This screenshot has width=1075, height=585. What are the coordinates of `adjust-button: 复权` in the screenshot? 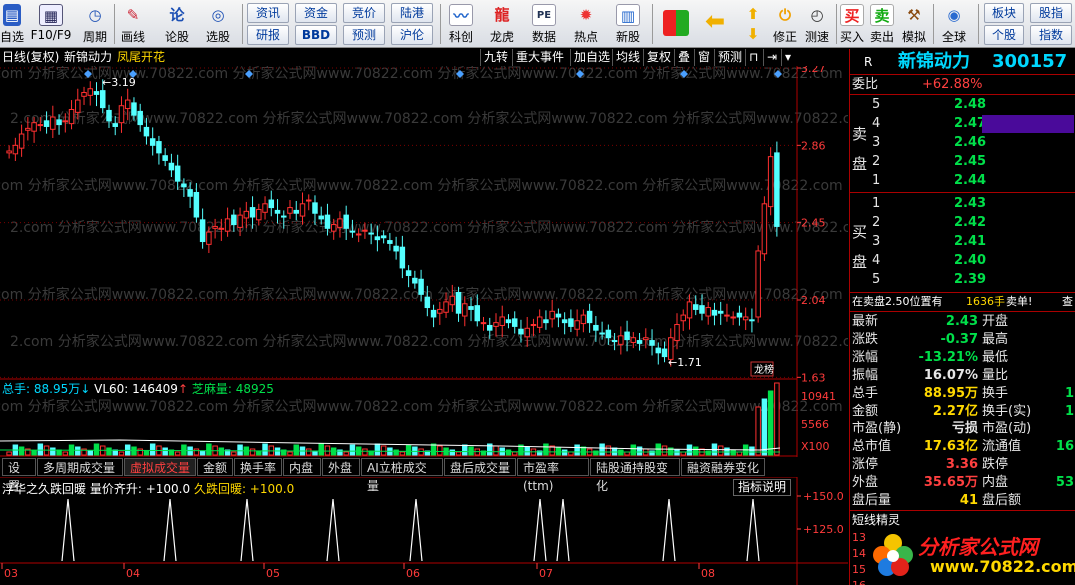 It's located at (658, 57).